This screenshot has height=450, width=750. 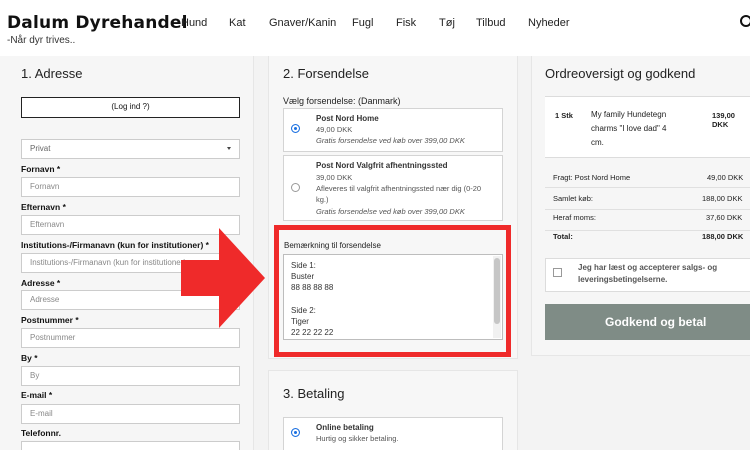 What do you see at coordinates (628, 114) in the screenshot?
I see `order-item-name: My family Hundetegn` at bounding box center [628, 114].